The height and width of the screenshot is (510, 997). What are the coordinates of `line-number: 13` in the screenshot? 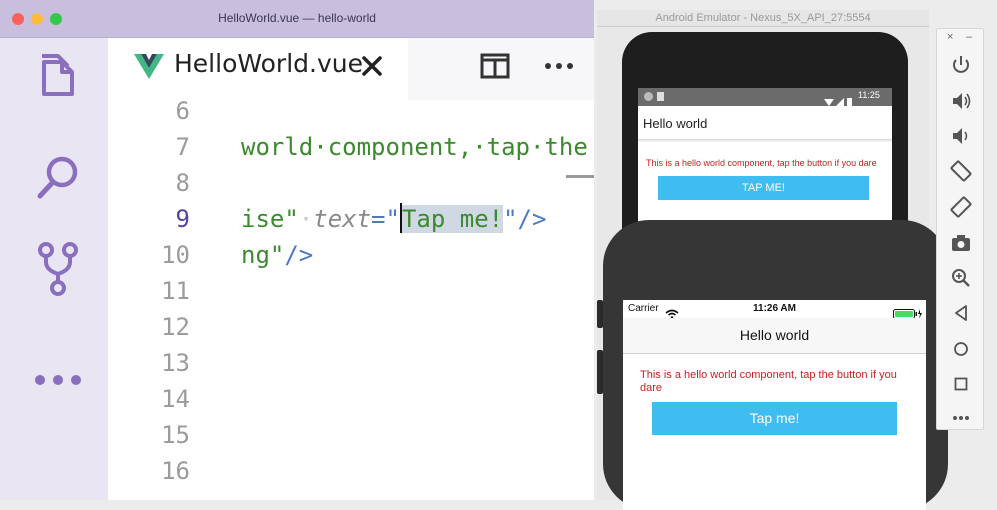 It's located at (175, 363).